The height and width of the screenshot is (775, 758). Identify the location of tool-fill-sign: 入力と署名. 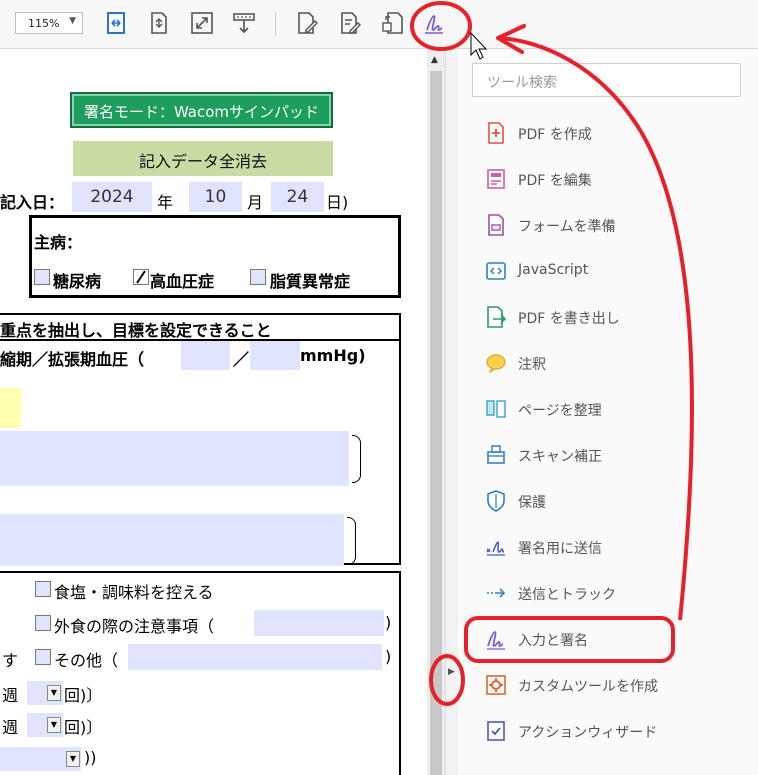
(615, 639).